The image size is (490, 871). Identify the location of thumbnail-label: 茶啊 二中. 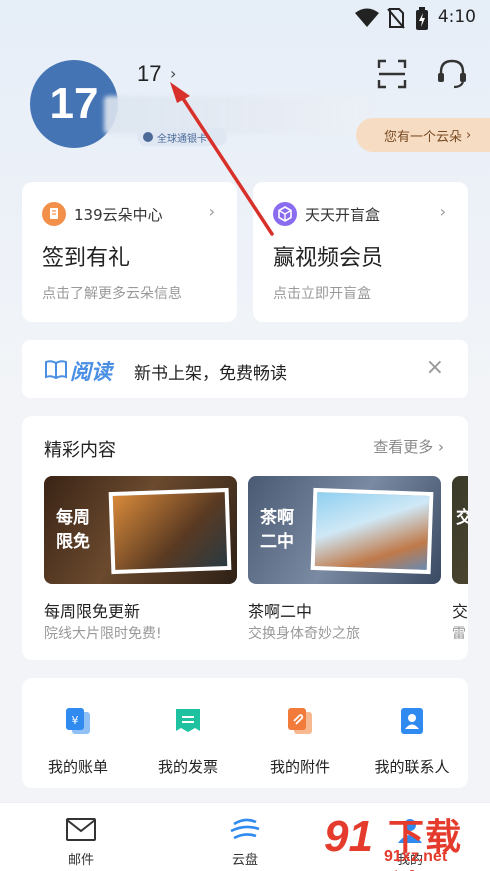
(277, 530).